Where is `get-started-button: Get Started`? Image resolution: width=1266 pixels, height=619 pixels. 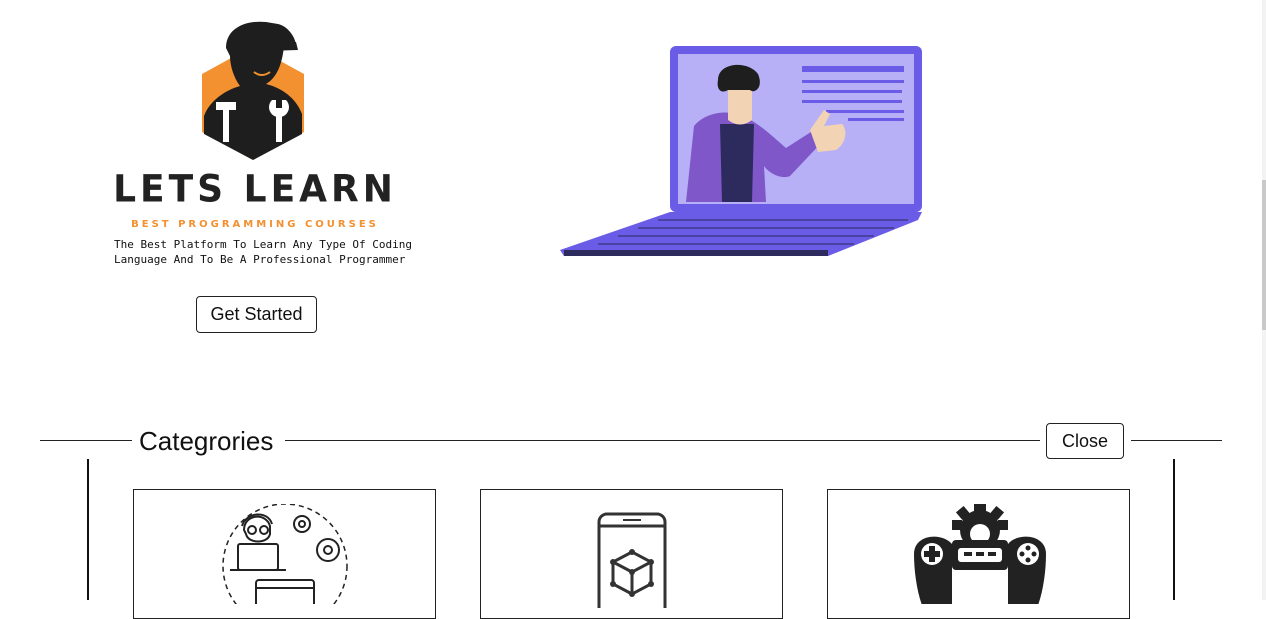 get-started-button: Get Started is located at coordinates (256, 314).